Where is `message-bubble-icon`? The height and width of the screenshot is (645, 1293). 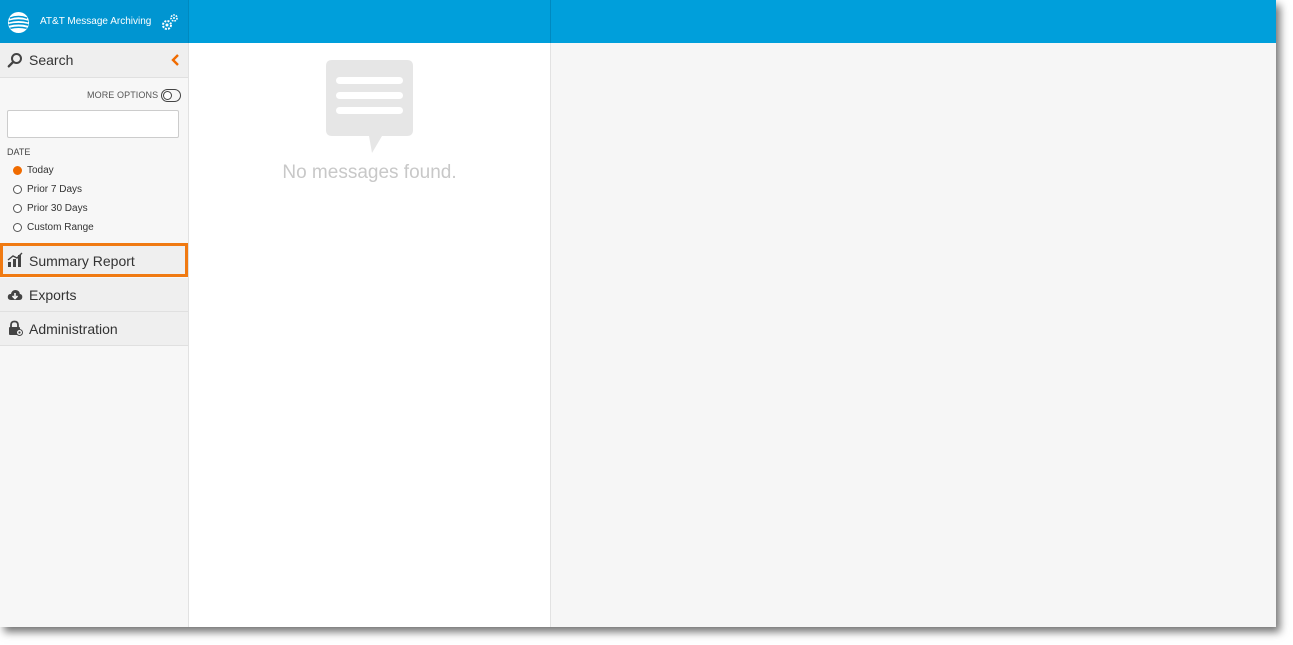 message-bubble-icon is located at coordinates (369, 106).